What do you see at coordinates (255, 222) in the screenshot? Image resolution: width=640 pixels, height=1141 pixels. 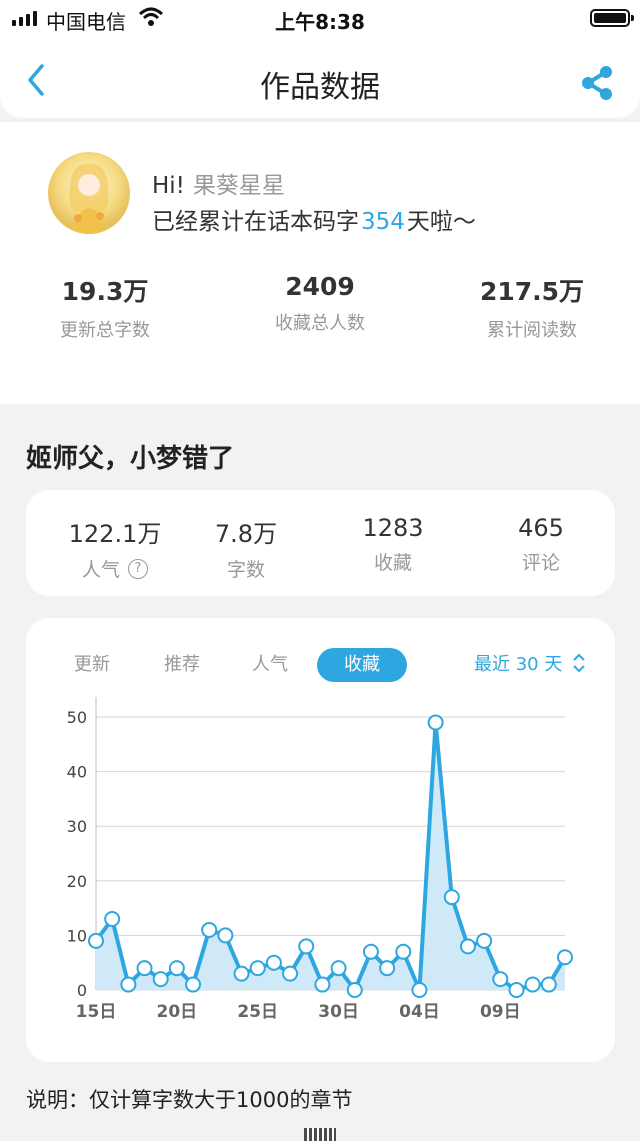 I see `accum-prefix: 已经累计在话本码字` at bounding box center [255, 222].